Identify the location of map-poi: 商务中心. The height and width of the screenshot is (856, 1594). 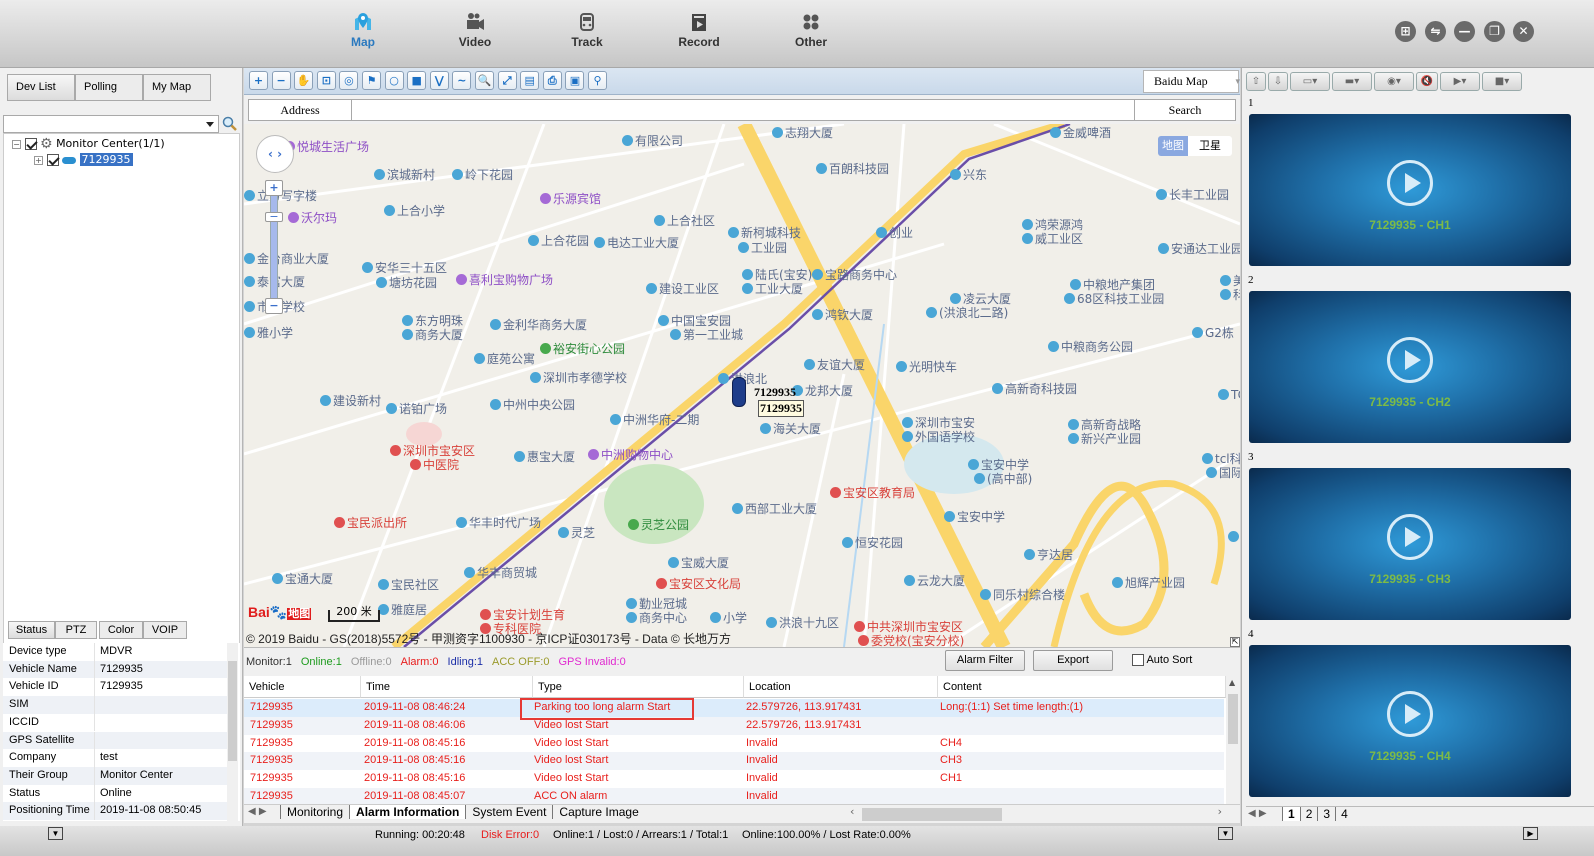
(656, 617).